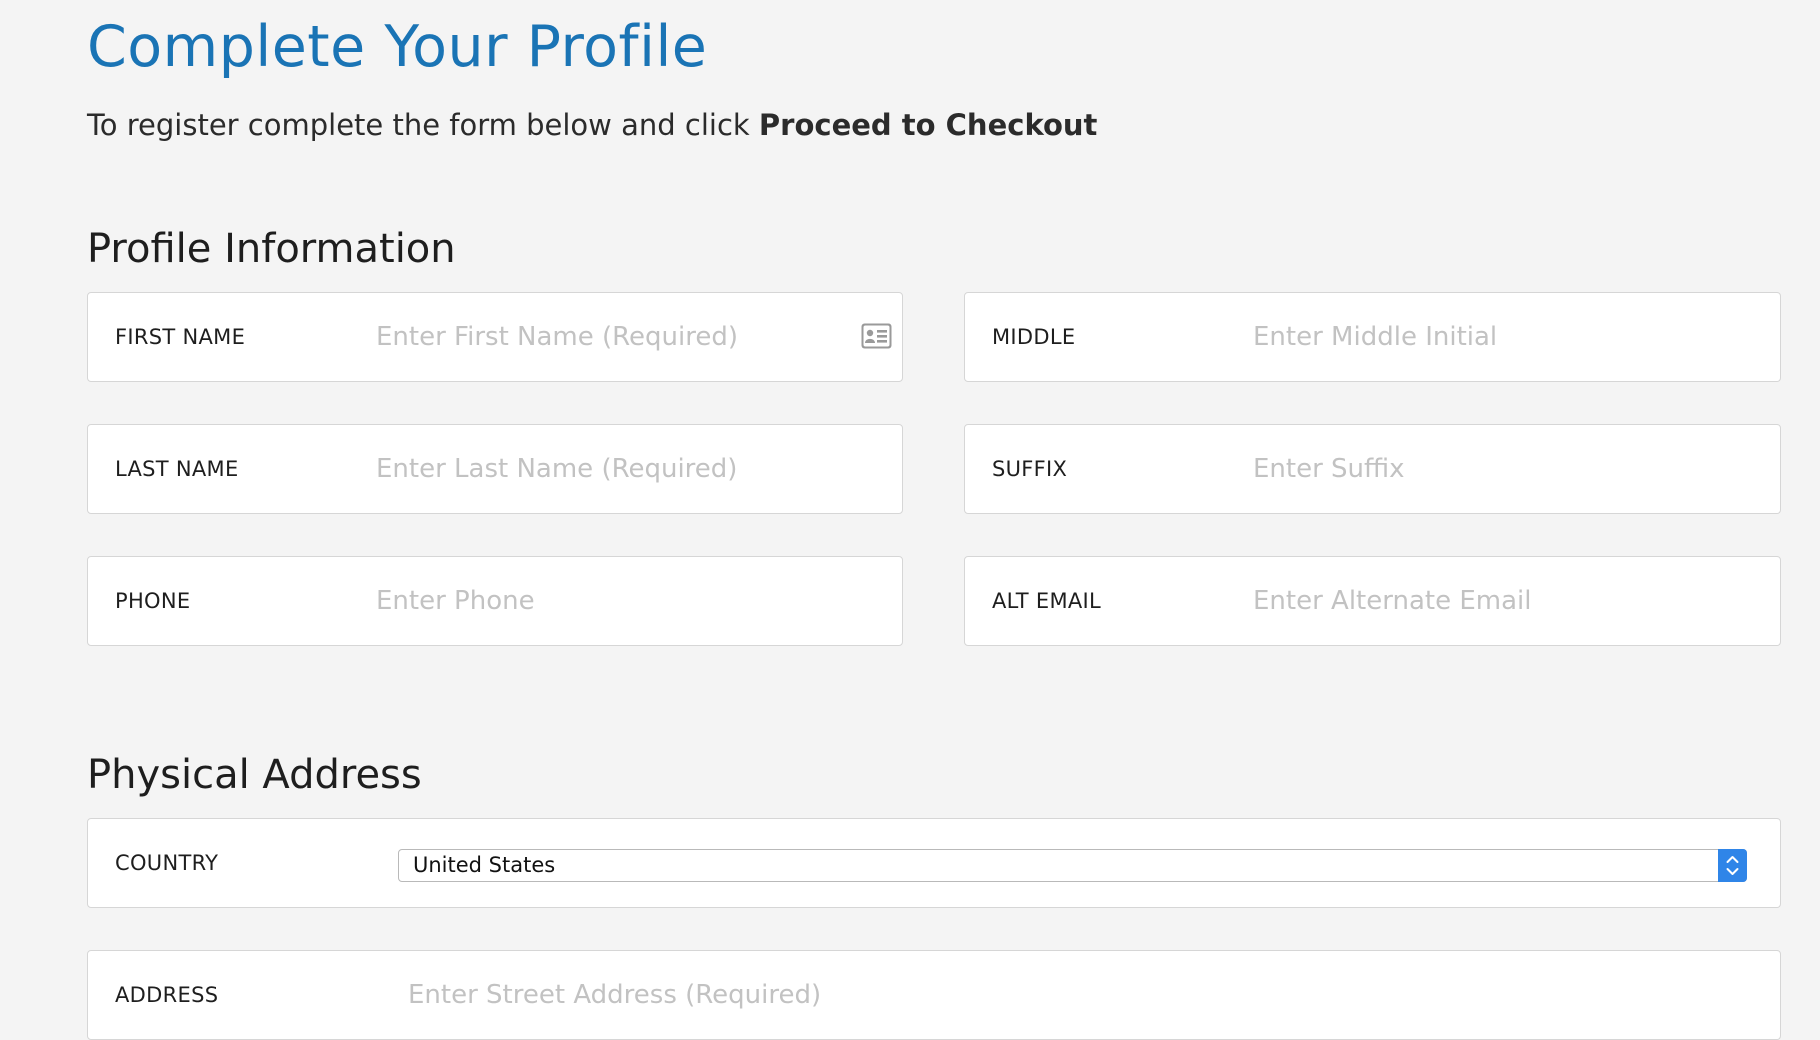 The width and height of the screenshot is (1820, 1040). What do you see at coordinates (1058, 995) in the screenshot?
I see `address-input` at bounding box center [1058, 995].